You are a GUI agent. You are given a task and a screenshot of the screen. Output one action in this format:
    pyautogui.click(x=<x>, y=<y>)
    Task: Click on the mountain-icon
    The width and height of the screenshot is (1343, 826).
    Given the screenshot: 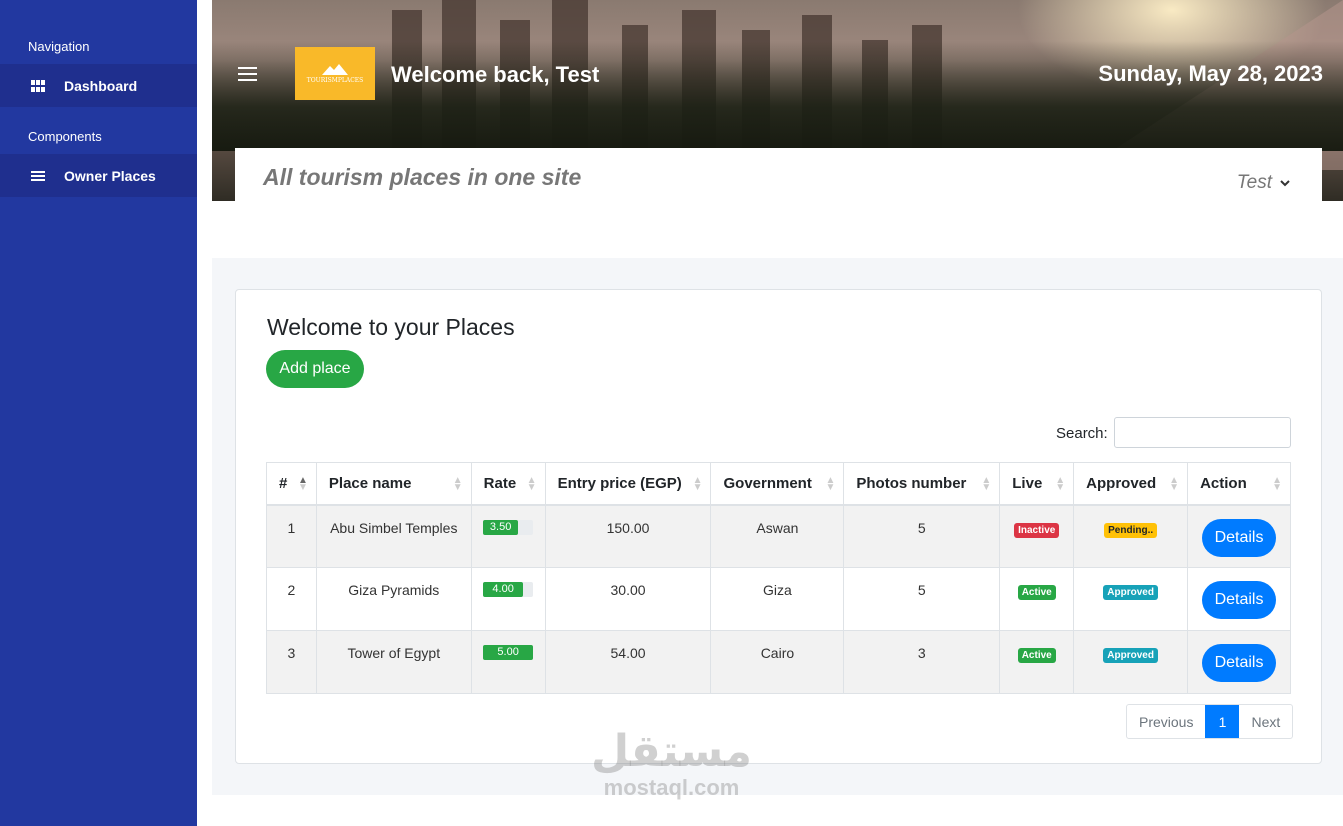 What is the action you would take?
    pyautogui.click(x=335, y=69)
    